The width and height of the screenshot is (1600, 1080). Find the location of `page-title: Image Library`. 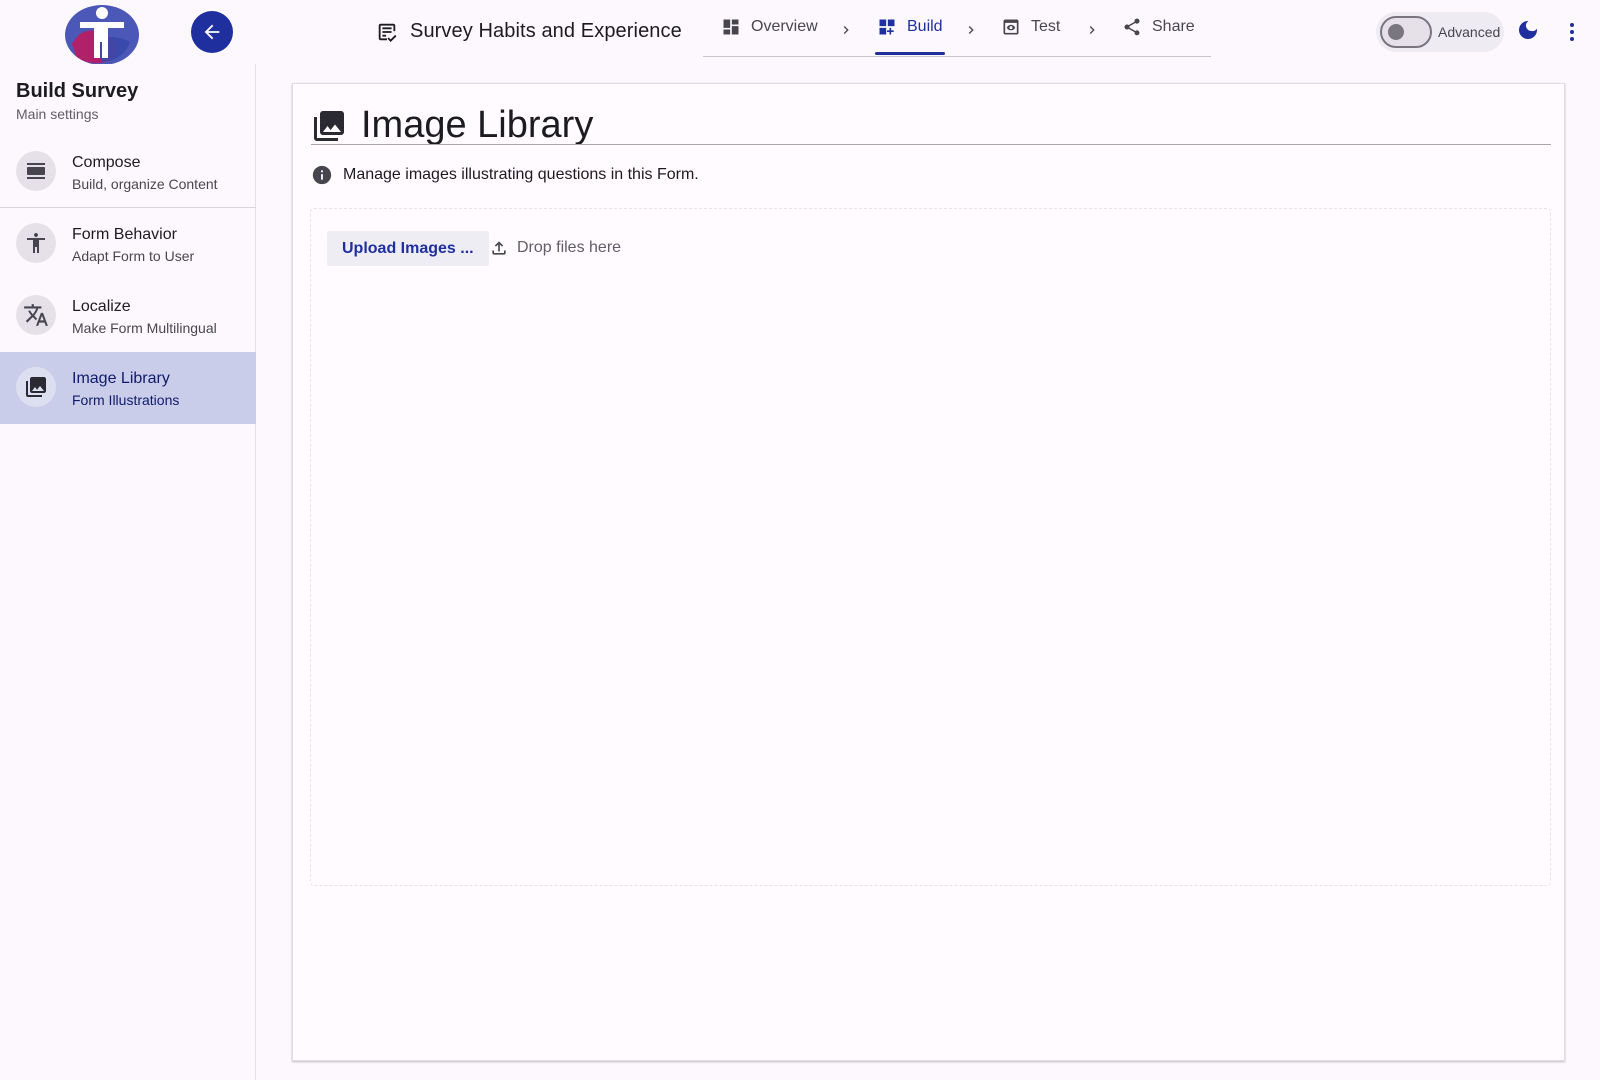

page-title: Image Library is located at coordinates (477, 125).